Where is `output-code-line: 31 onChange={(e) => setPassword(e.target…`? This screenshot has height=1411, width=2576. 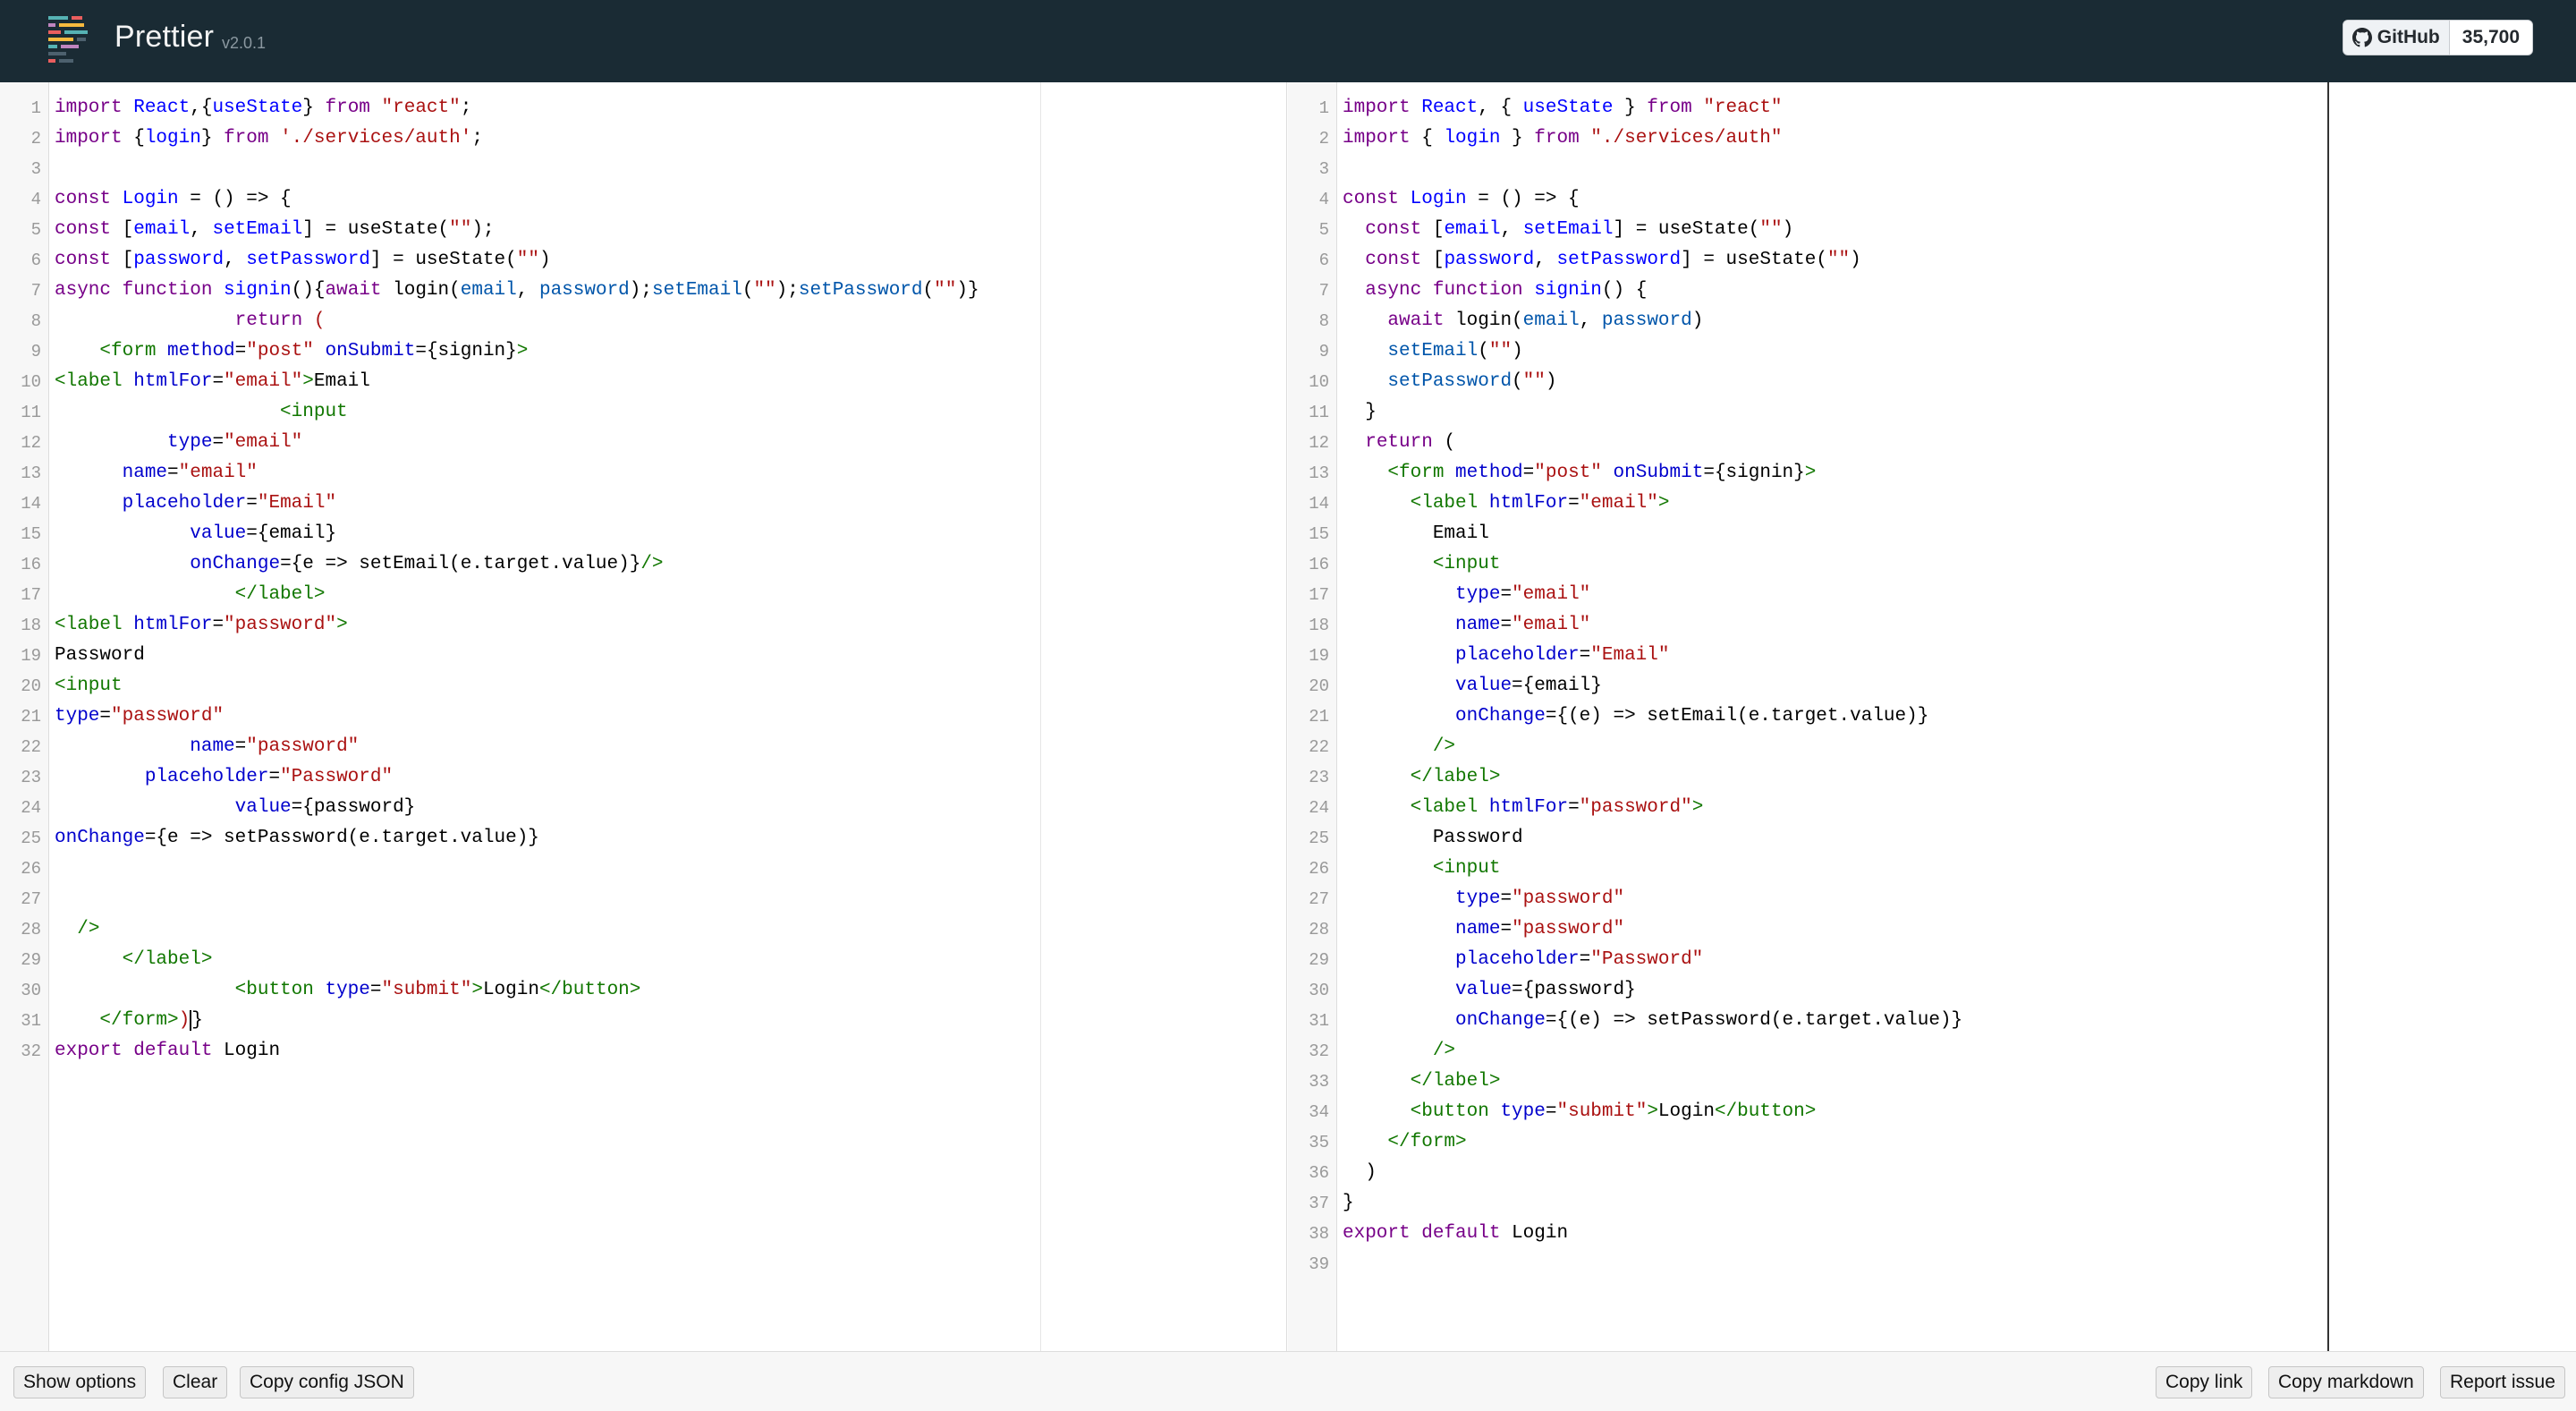
output-code-line: 31 onChange={(e) => setPassword(e.target… is located at coordinates (1932, 1021).